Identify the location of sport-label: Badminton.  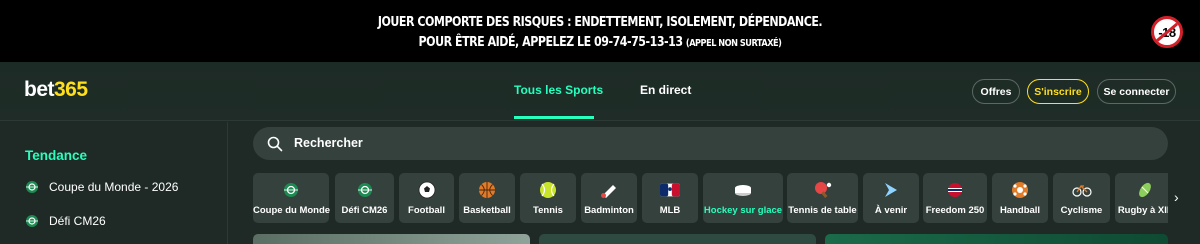
(609, 210).